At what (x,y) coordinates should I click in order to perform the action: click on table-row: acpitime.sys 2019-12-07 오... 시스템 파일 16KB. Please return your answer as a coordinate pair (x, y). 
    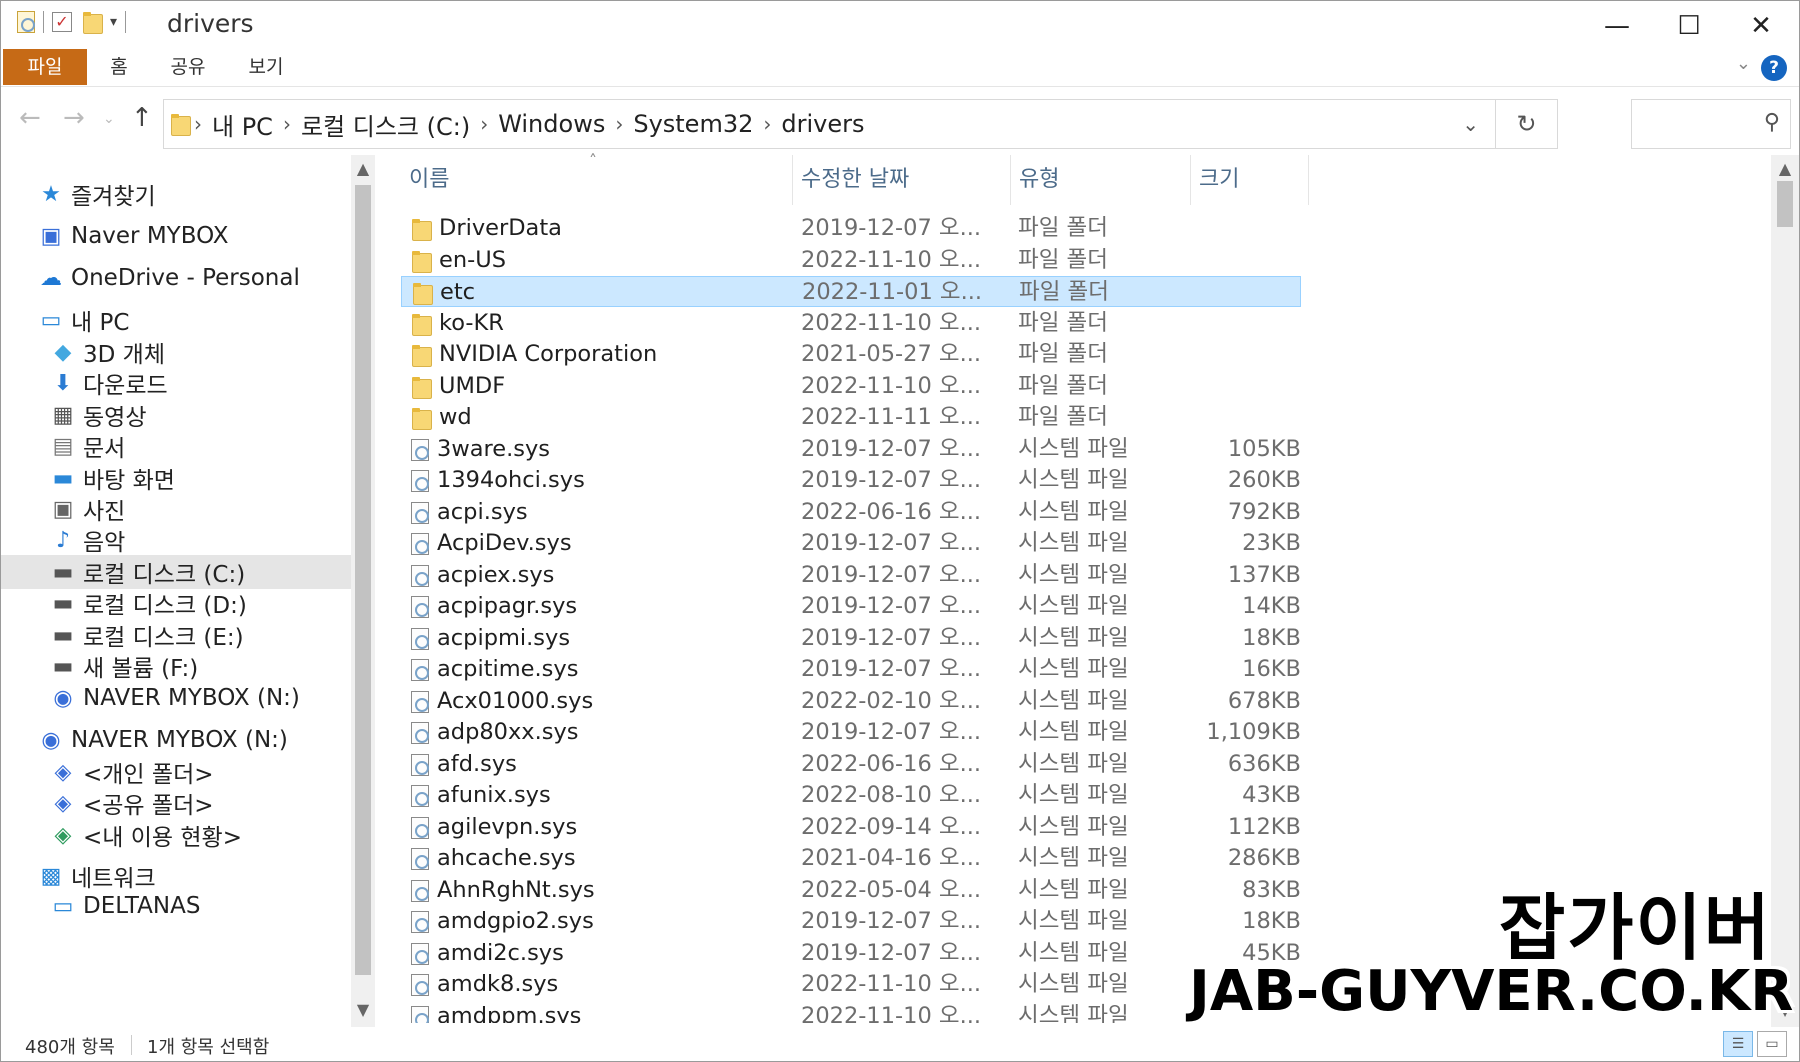
    Looking at the image, I should click on (851, 669).